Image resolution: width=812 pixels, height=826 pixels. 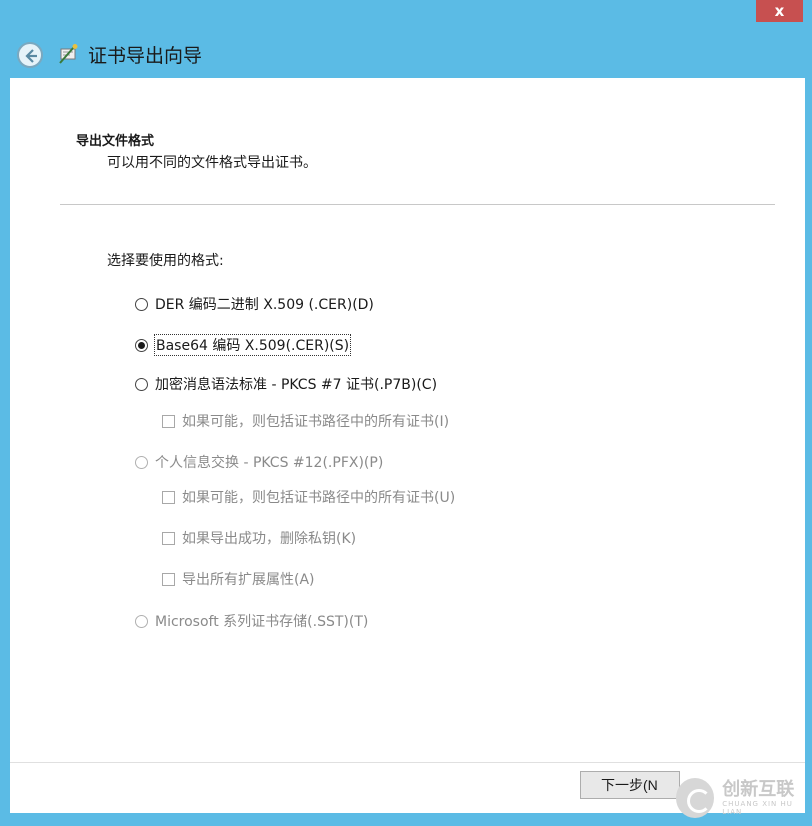 What do you see at coordinates (262, 622) in the screenshot?
I see `option-sst-label: Microsoft 系列证书存储(.SST)(T)` at bounding box center [262, 622].